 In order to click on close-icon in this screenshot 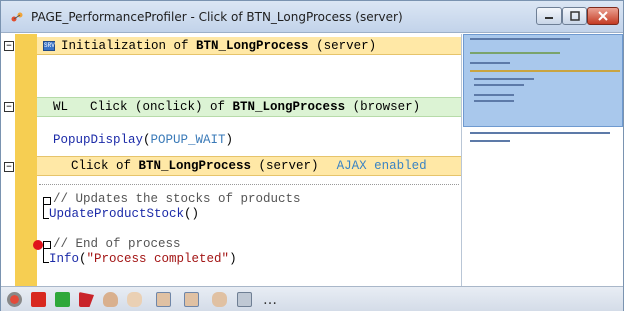, I will do `click(603, 16)`.